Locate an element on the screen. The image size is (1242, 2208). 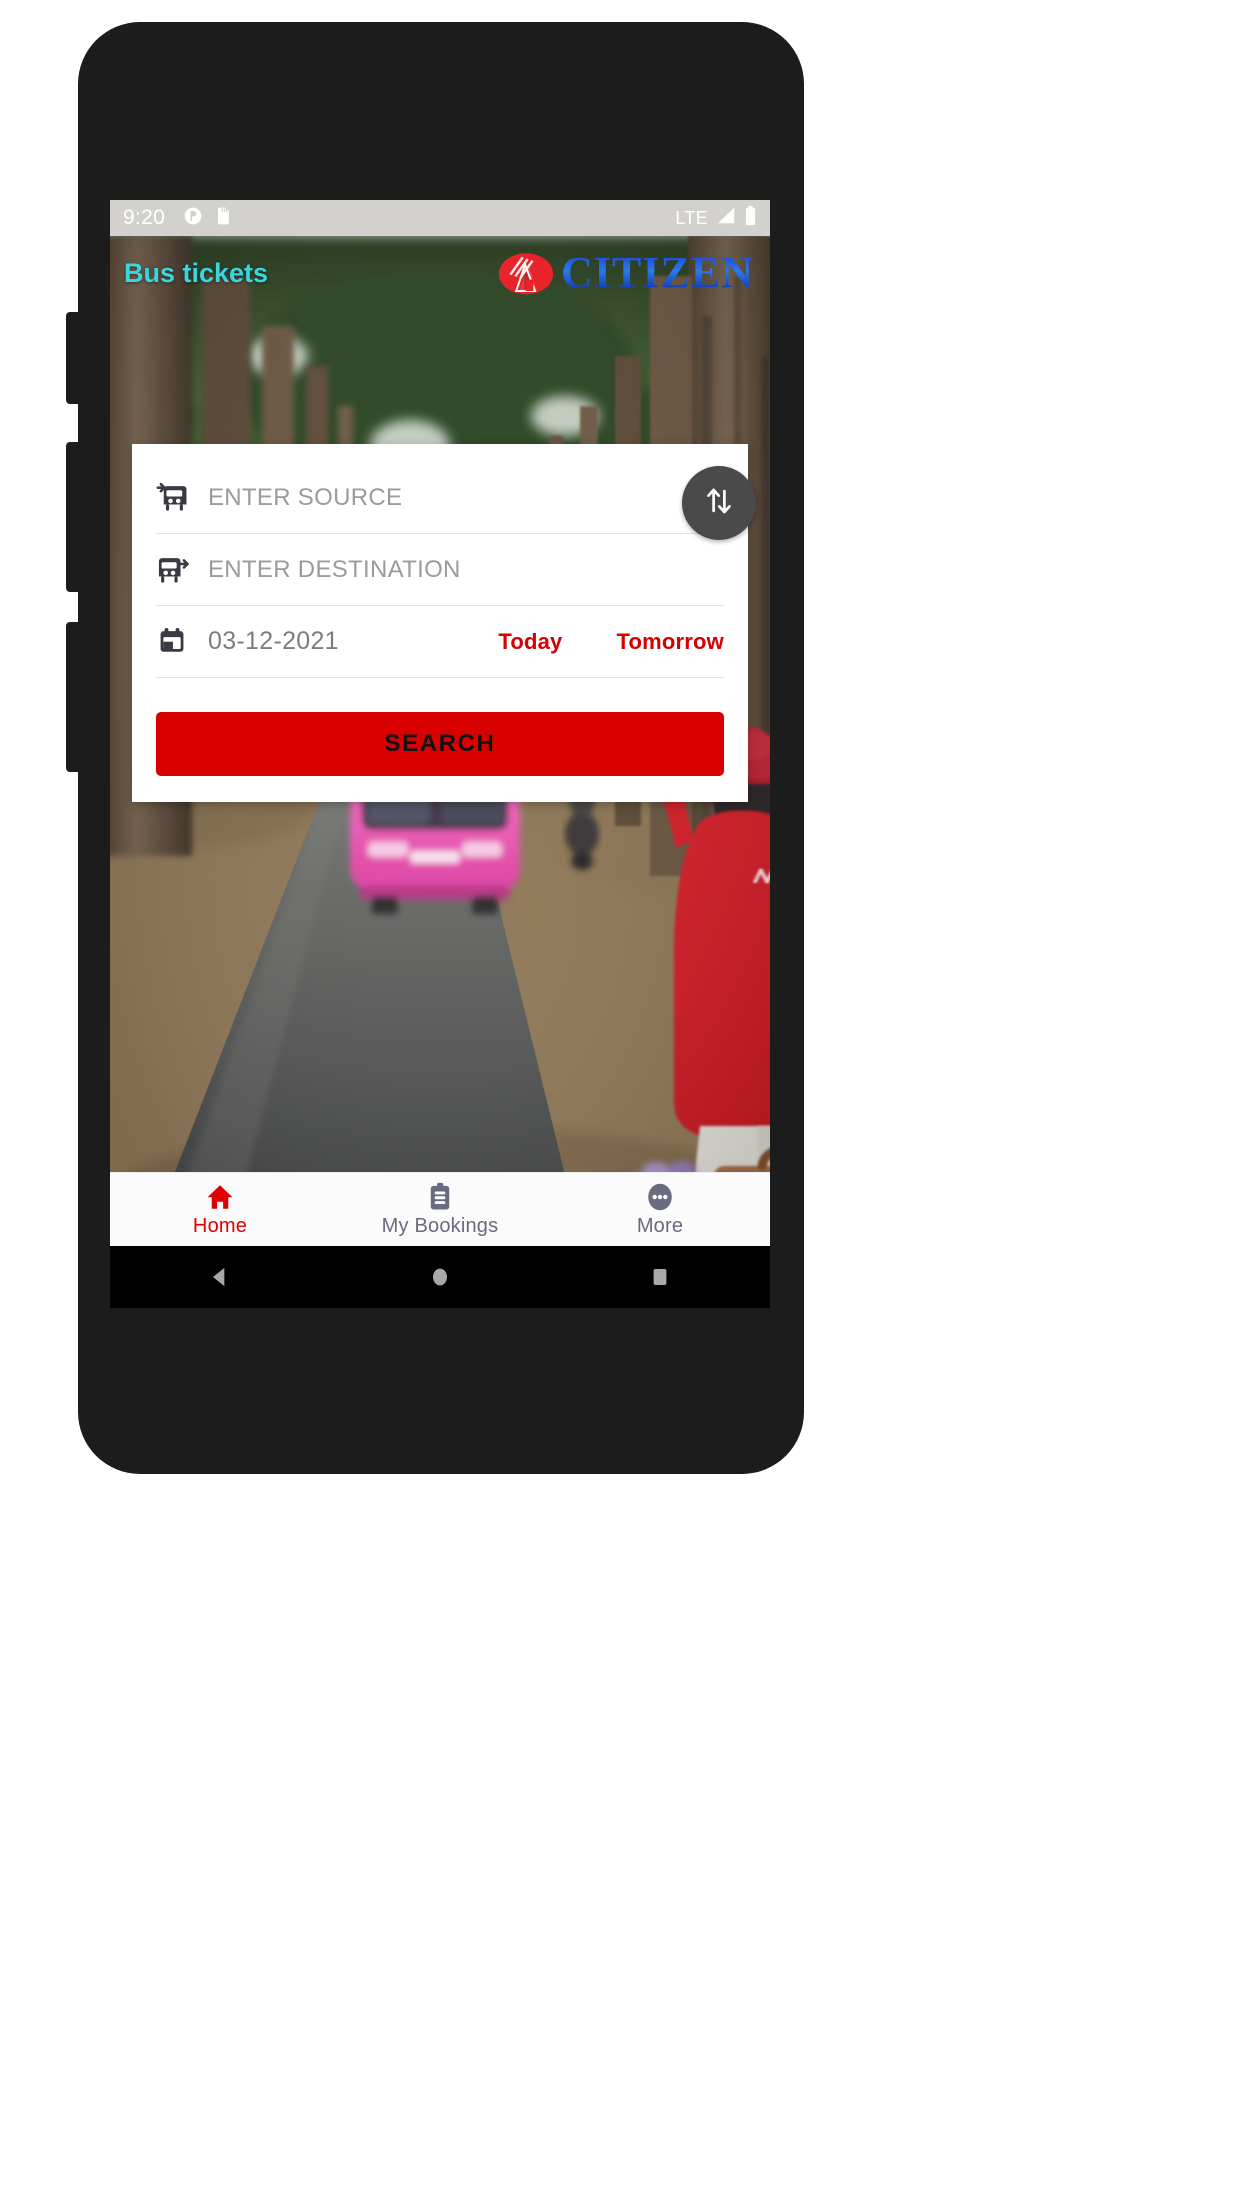
nav-item-more: More is located at coordinates (660, 1210).